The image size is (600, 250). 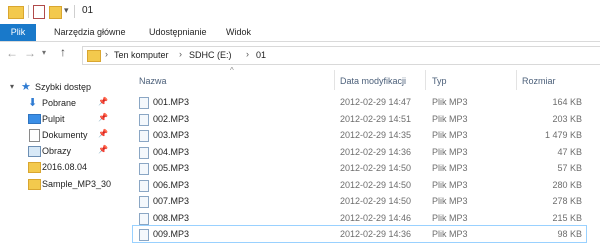 What do you see at coordinates (34, 151) in the screenshot?
I see `pictures-icon` at bounding box center [34, 151].